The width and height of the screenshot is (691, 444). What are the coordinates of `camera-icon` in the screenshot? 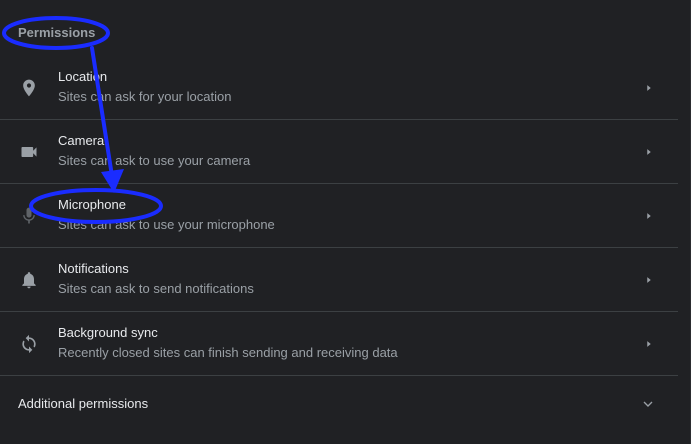 It's located at (29, 152).